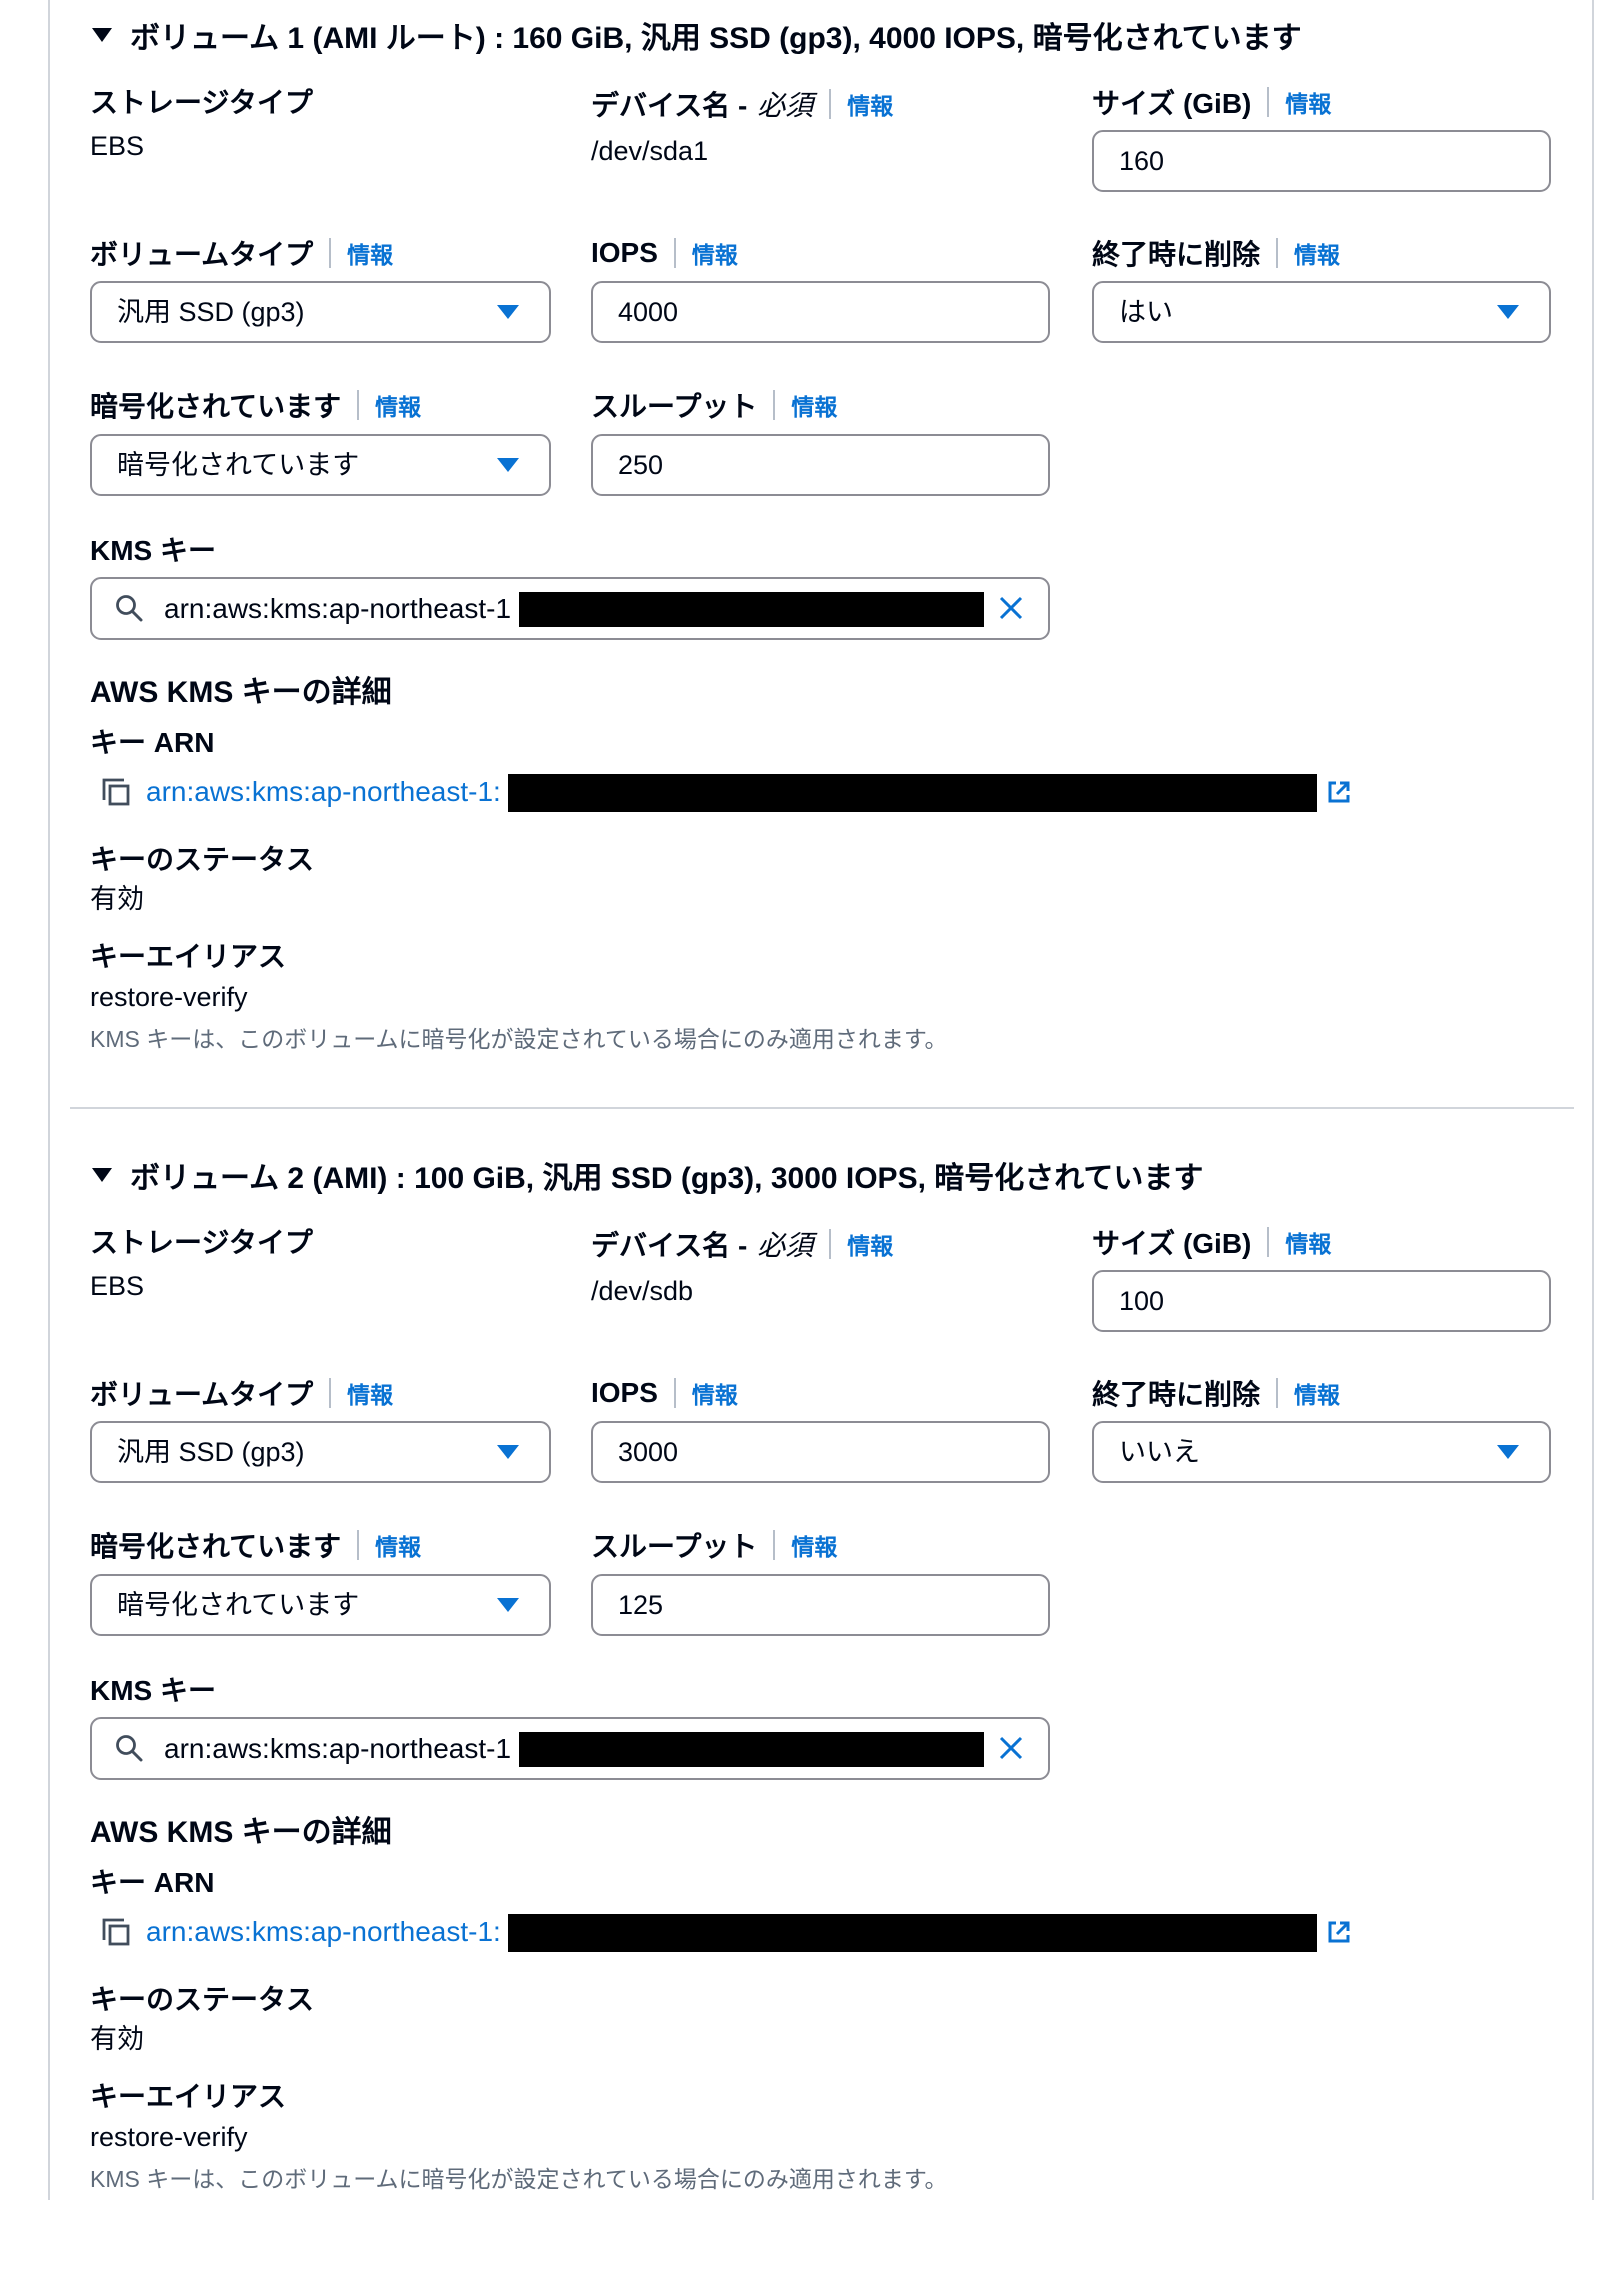 The image size is (1616, 2280). Describe the element at coordinates (188, 2095) in the screenshot. I see `key-alias-label: キーエイリアス` at that location.